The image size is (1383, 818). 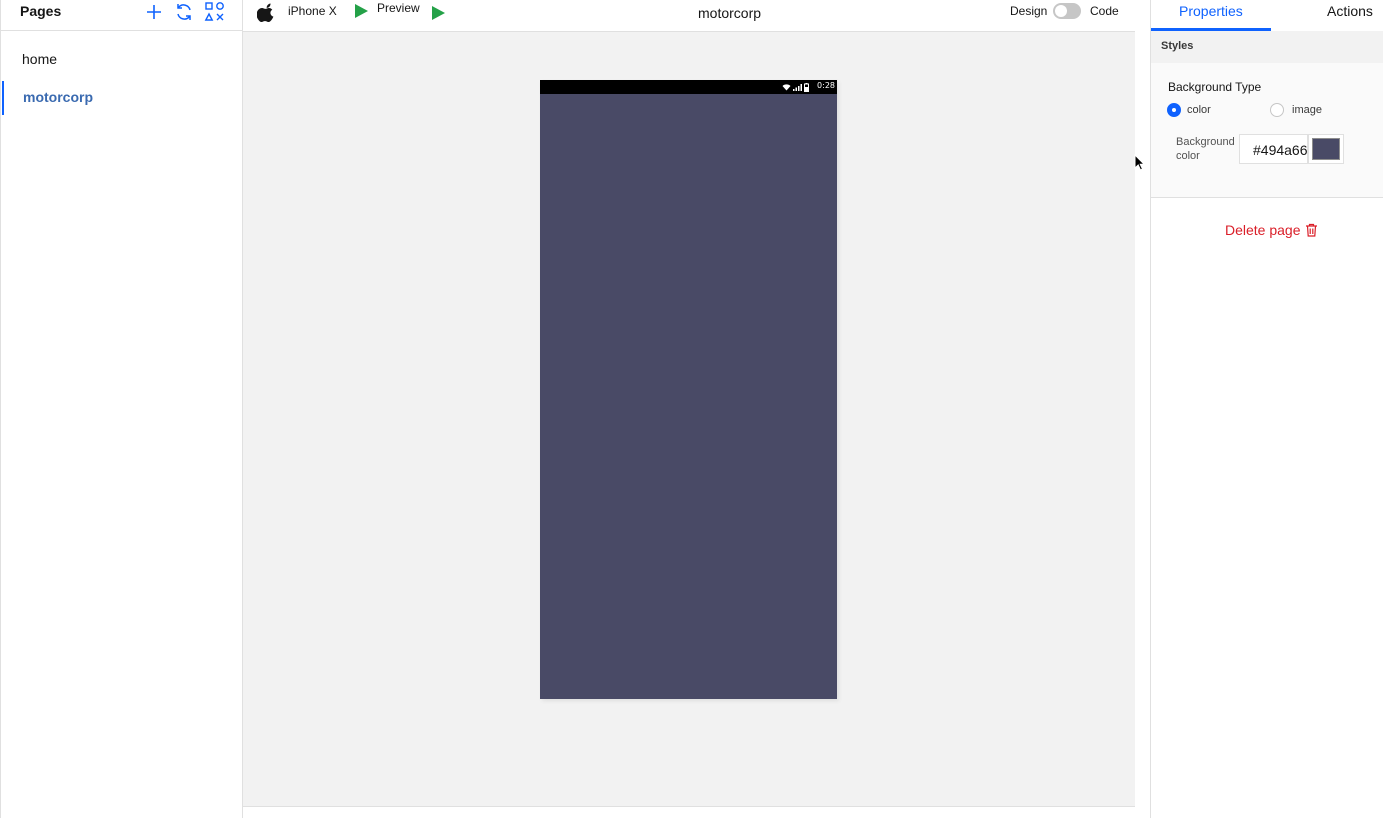 What do you see at coordinates (1205, 149) in the screenshot?
I see `background-color-label: Background color` at bounding box center [1205, 149].